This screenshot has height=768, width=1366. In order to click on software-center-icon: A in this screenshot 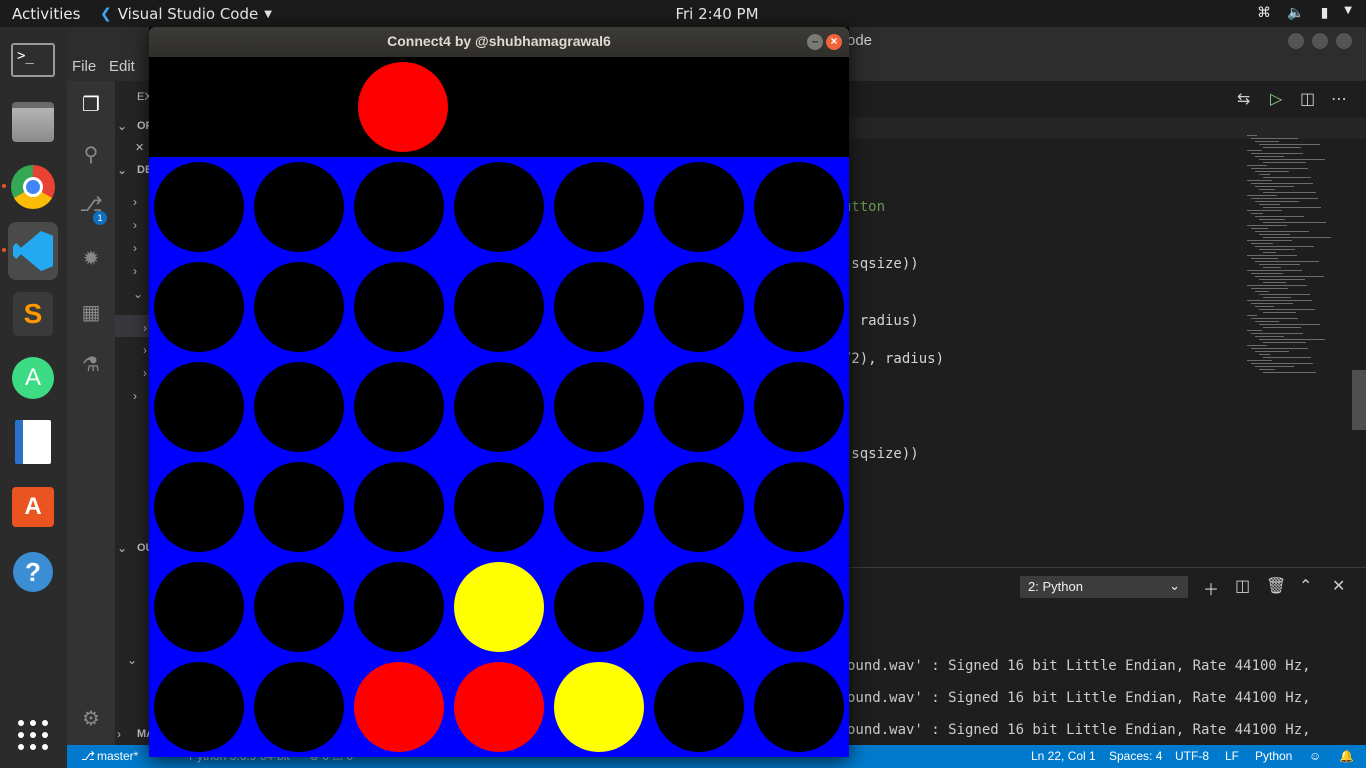, I will do `click(33, 507)`.